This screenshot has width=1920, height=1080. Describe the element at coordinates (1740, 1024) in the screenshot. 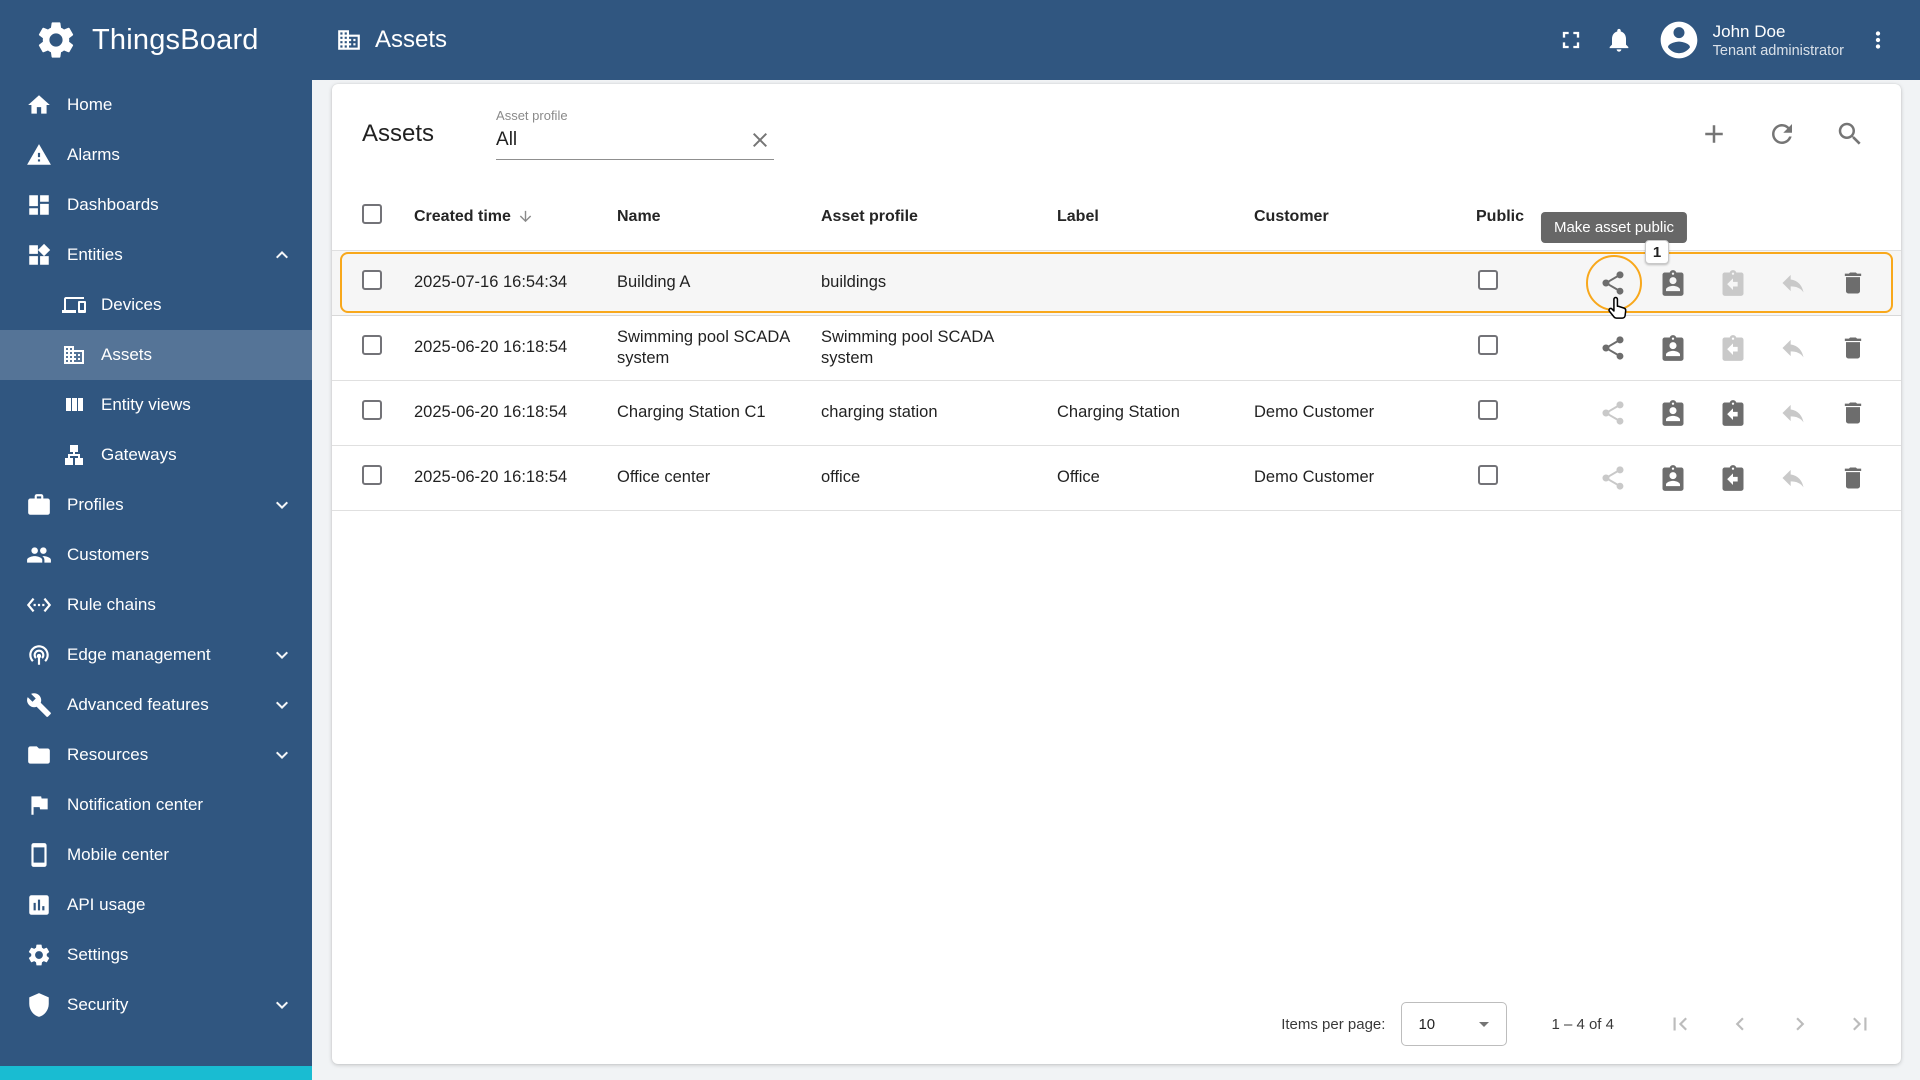

I see `prev-page-button` at that location.